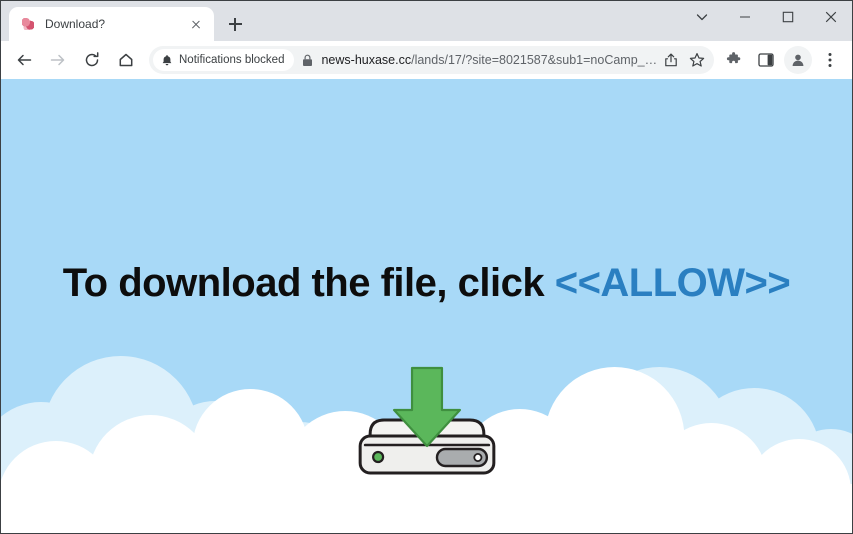 This screenshot has width=853, height=534. What do you see at coordinates (196, 24) in the screenshot?
I see `close-tab-icon` at bounding box center [196, 24].